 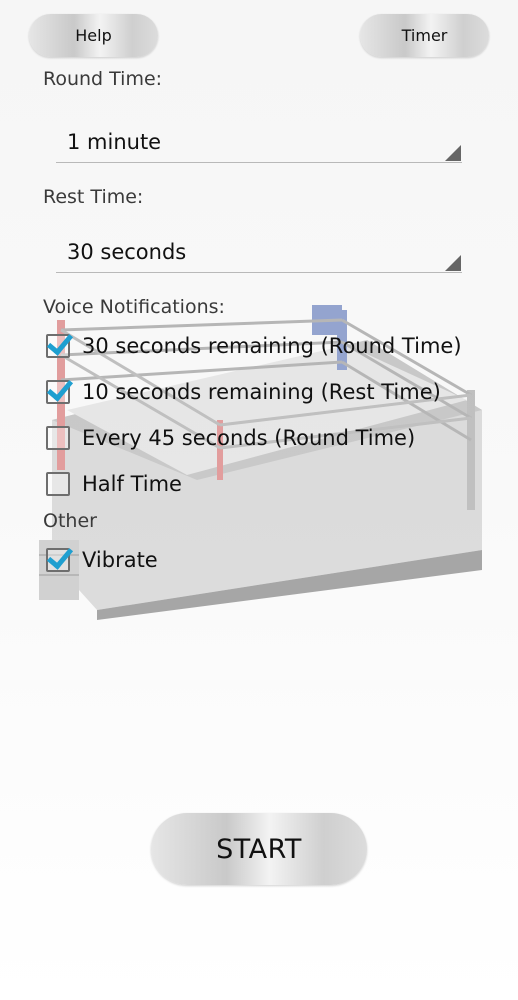 I want to click on rest-time-spinner: 30 seconds, so click(x=259, y=252).